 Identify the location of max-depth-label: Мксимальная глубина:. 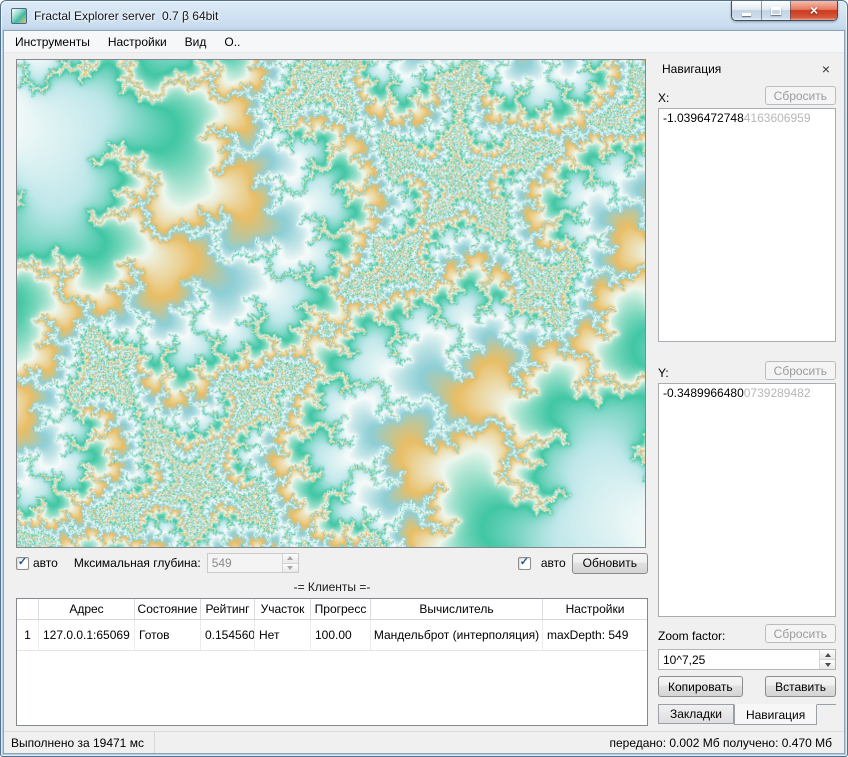
(137, 563).